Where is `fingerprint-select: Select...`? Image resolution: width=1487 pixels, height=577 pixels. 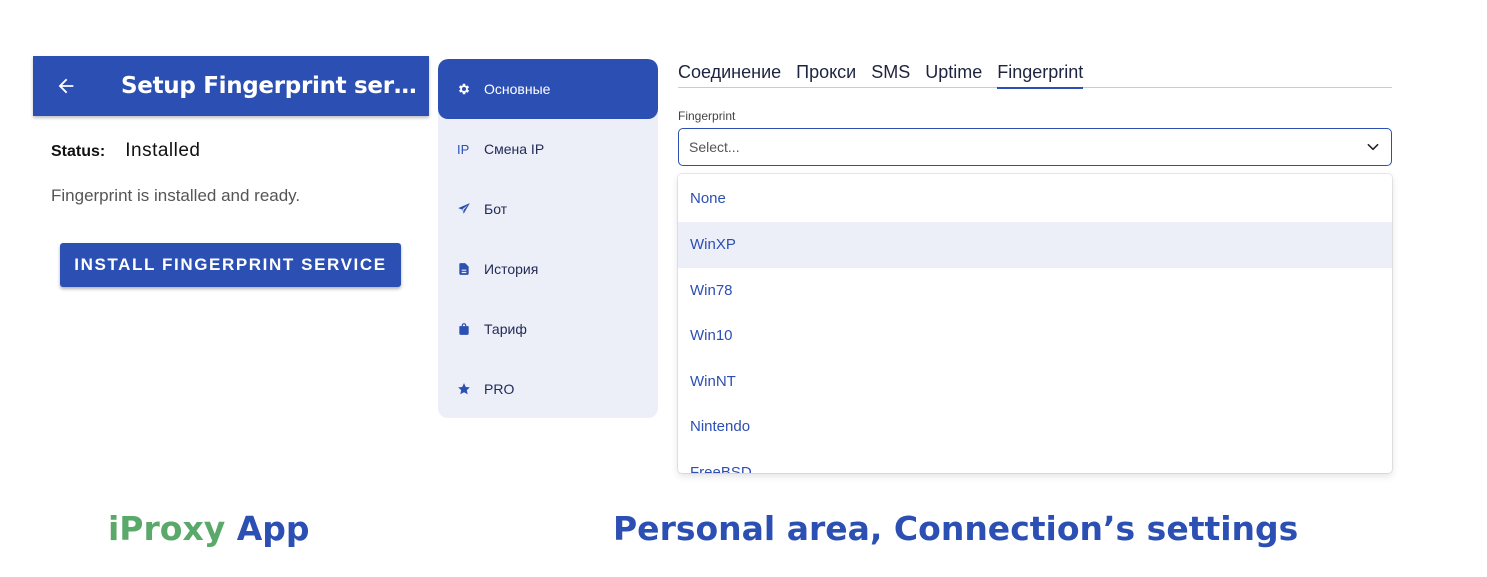
fingerprint-select: Select... is located at coordinates (1035, 147).